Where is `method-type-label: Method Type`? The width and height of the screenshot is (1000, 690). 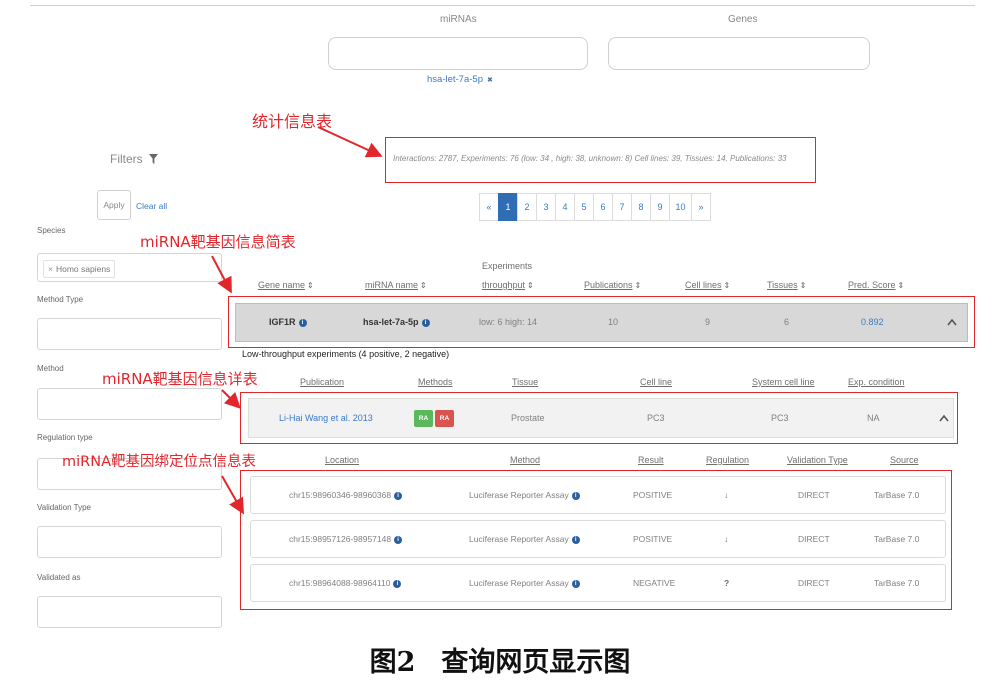 method-type-label: Method Type is located at coordinates (60, 299).